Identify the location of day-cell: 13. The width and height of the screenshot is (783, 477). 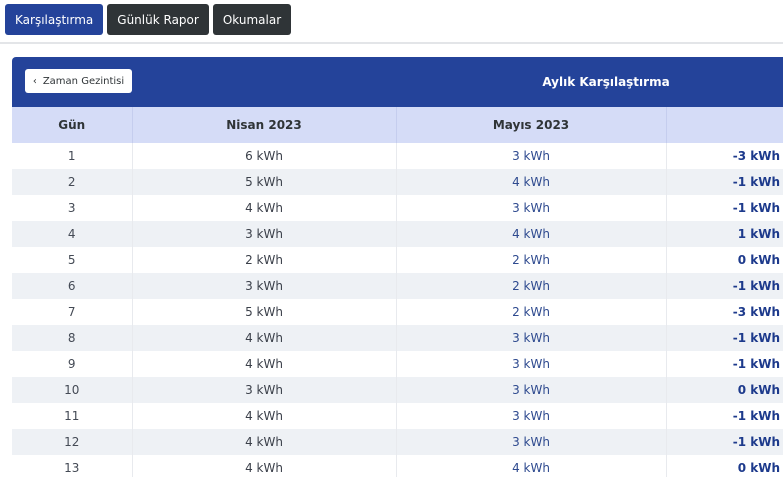
(72, 466).